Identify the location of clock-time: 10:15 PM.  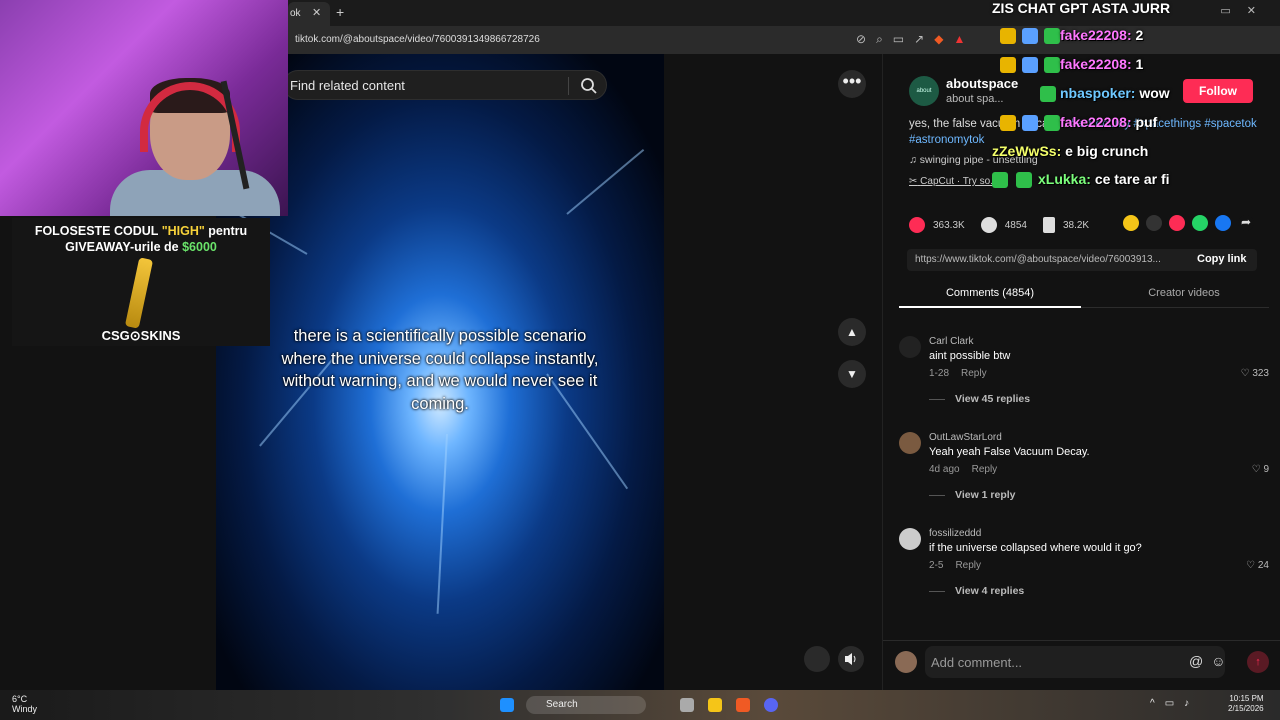
(1246, 698).